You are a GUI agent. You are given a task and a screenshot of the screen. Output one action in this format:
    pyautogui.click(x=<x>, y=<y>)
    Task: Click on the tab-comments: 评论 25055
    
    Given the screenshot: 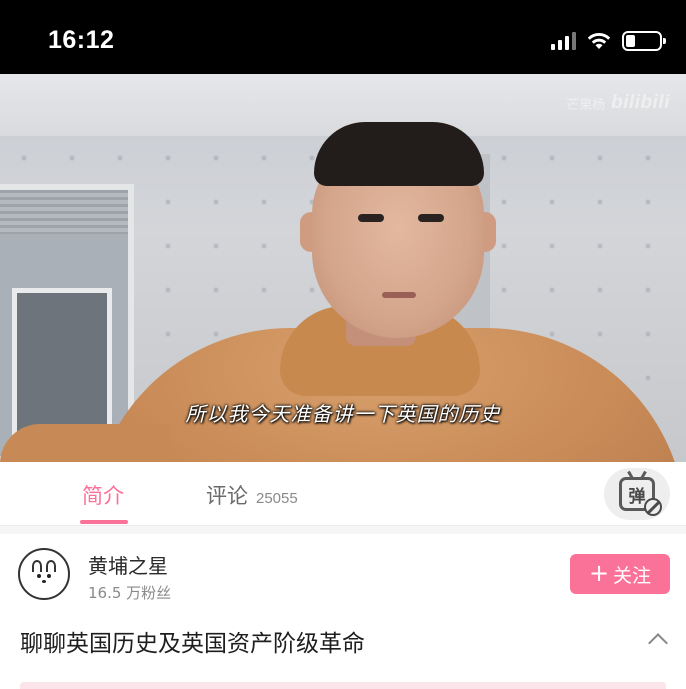 What is the action you would take?
    pyautogui.click(x=252, y=495)
    